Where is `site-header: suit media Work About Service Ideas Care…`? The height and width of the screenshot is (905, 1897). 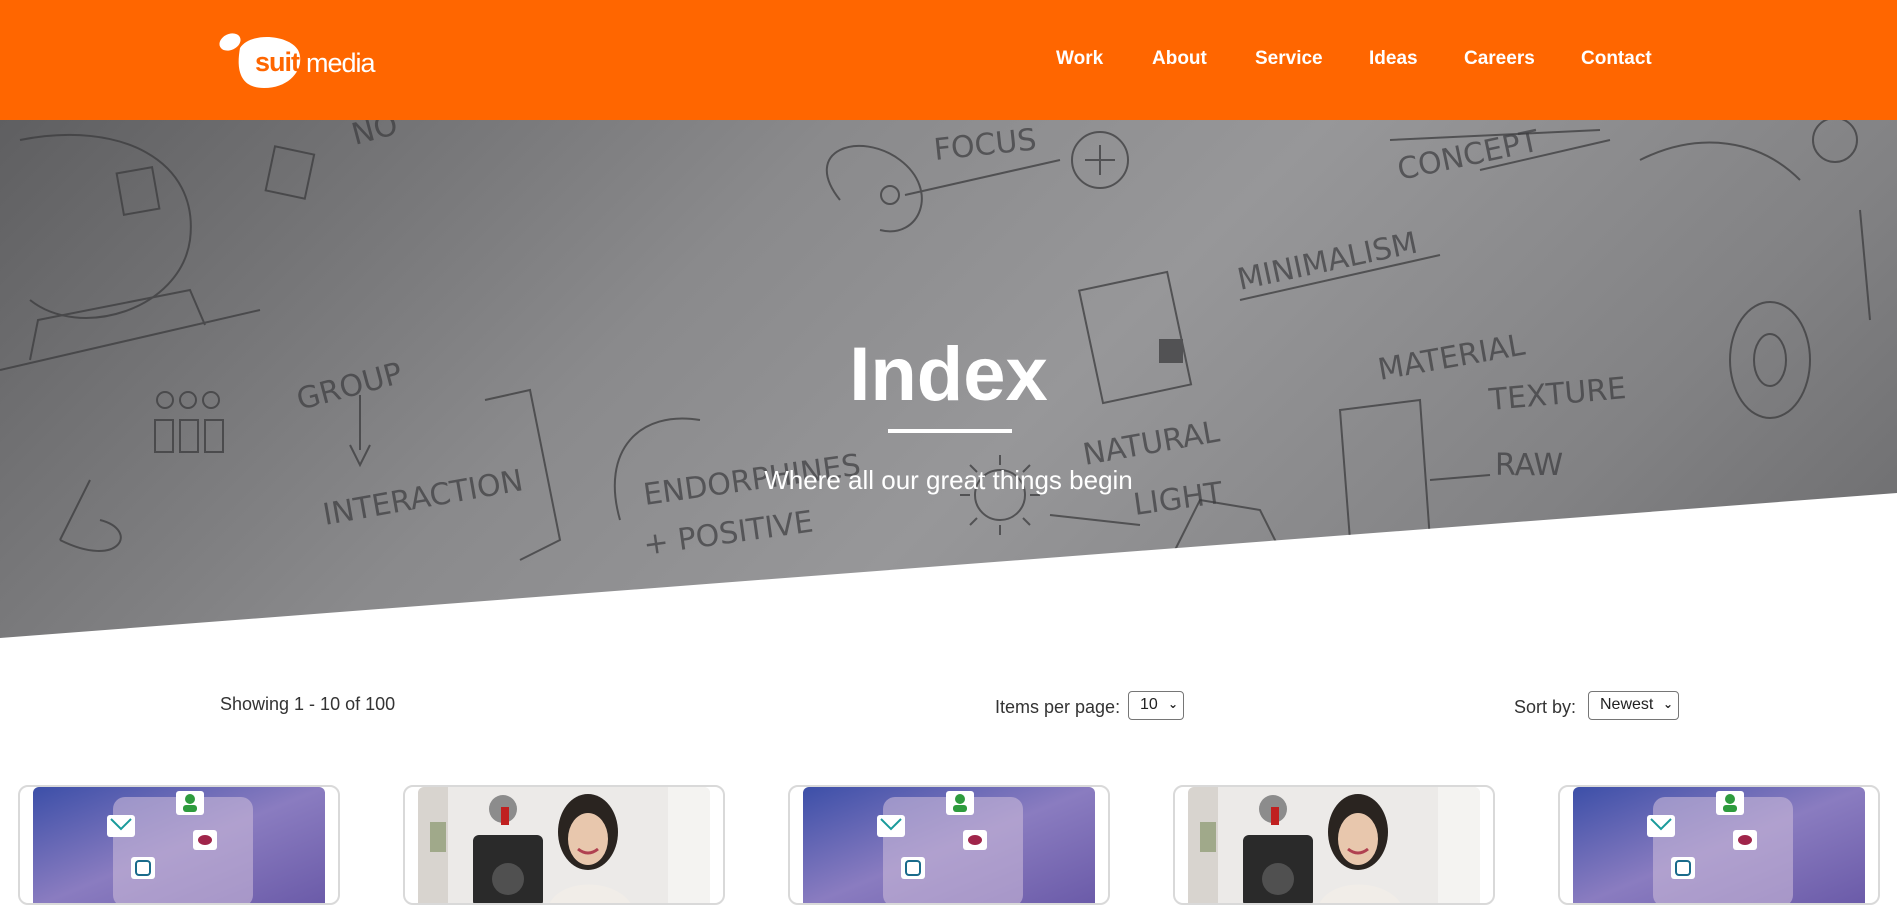 site-header: suit media Work About Service Ideas Care… is located at coordinates (948, 60).